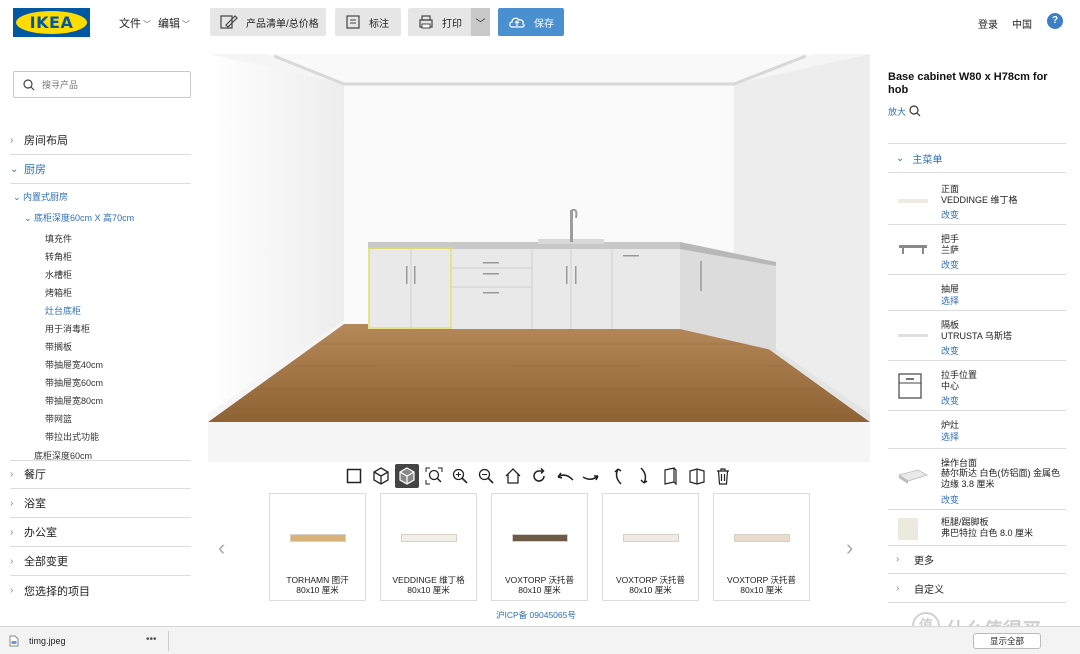 This screenshot has width=1080, height=654. I want to click on category-all-changes: › 全部变更, so click(100, 561).